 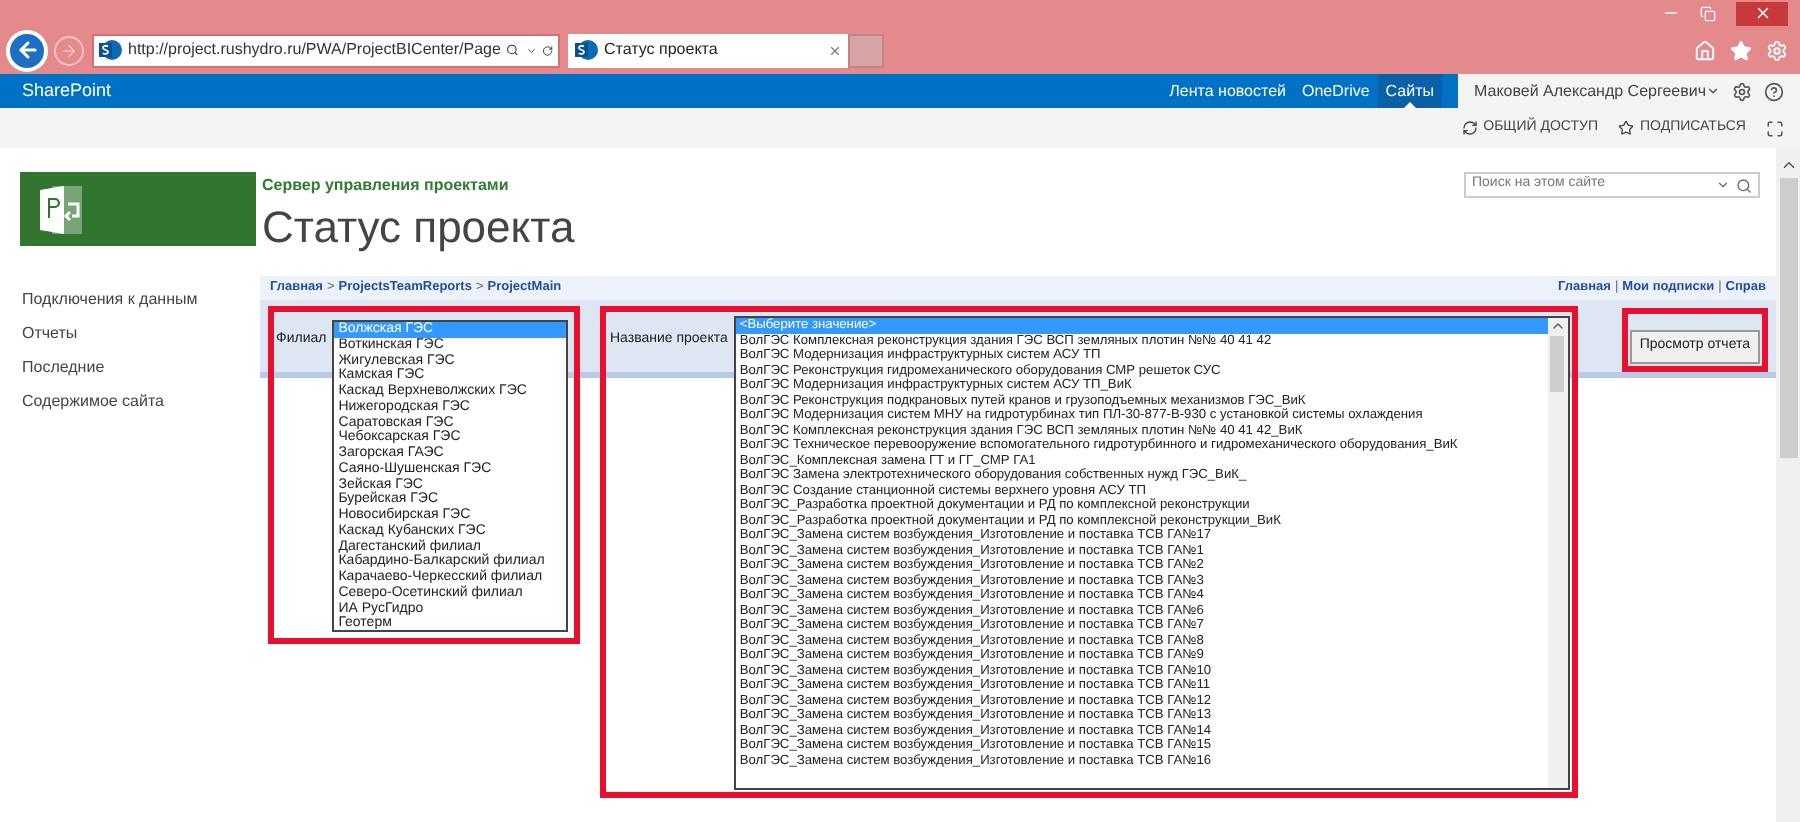 I want to click on nav-link: Последние, so click(x=141, y=368).